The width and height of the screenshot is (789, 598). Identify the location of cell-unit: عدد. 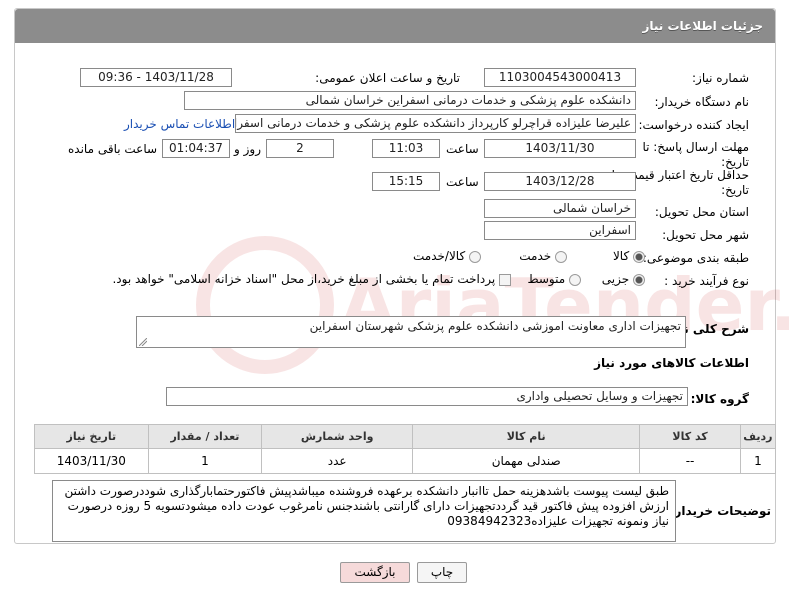
(337, 461).